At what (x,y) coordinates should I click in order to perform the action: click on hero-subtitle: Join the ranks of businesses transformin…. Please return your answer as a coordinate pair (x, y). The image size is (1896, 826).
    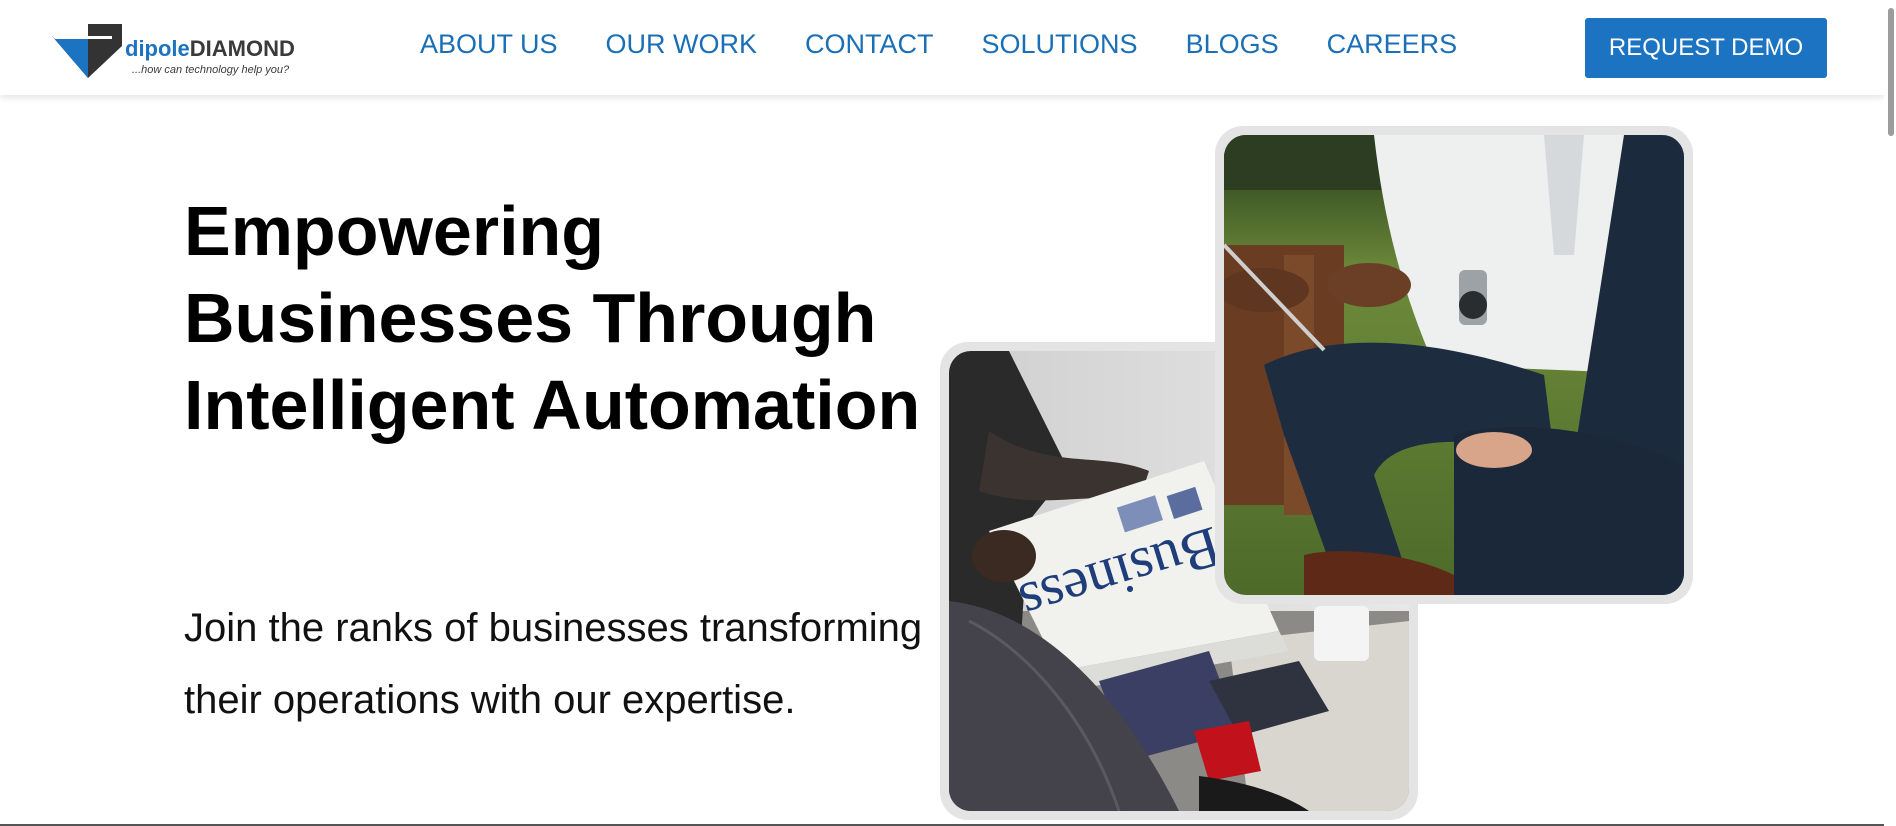
    Looking at the image, I should click on (553, 664).